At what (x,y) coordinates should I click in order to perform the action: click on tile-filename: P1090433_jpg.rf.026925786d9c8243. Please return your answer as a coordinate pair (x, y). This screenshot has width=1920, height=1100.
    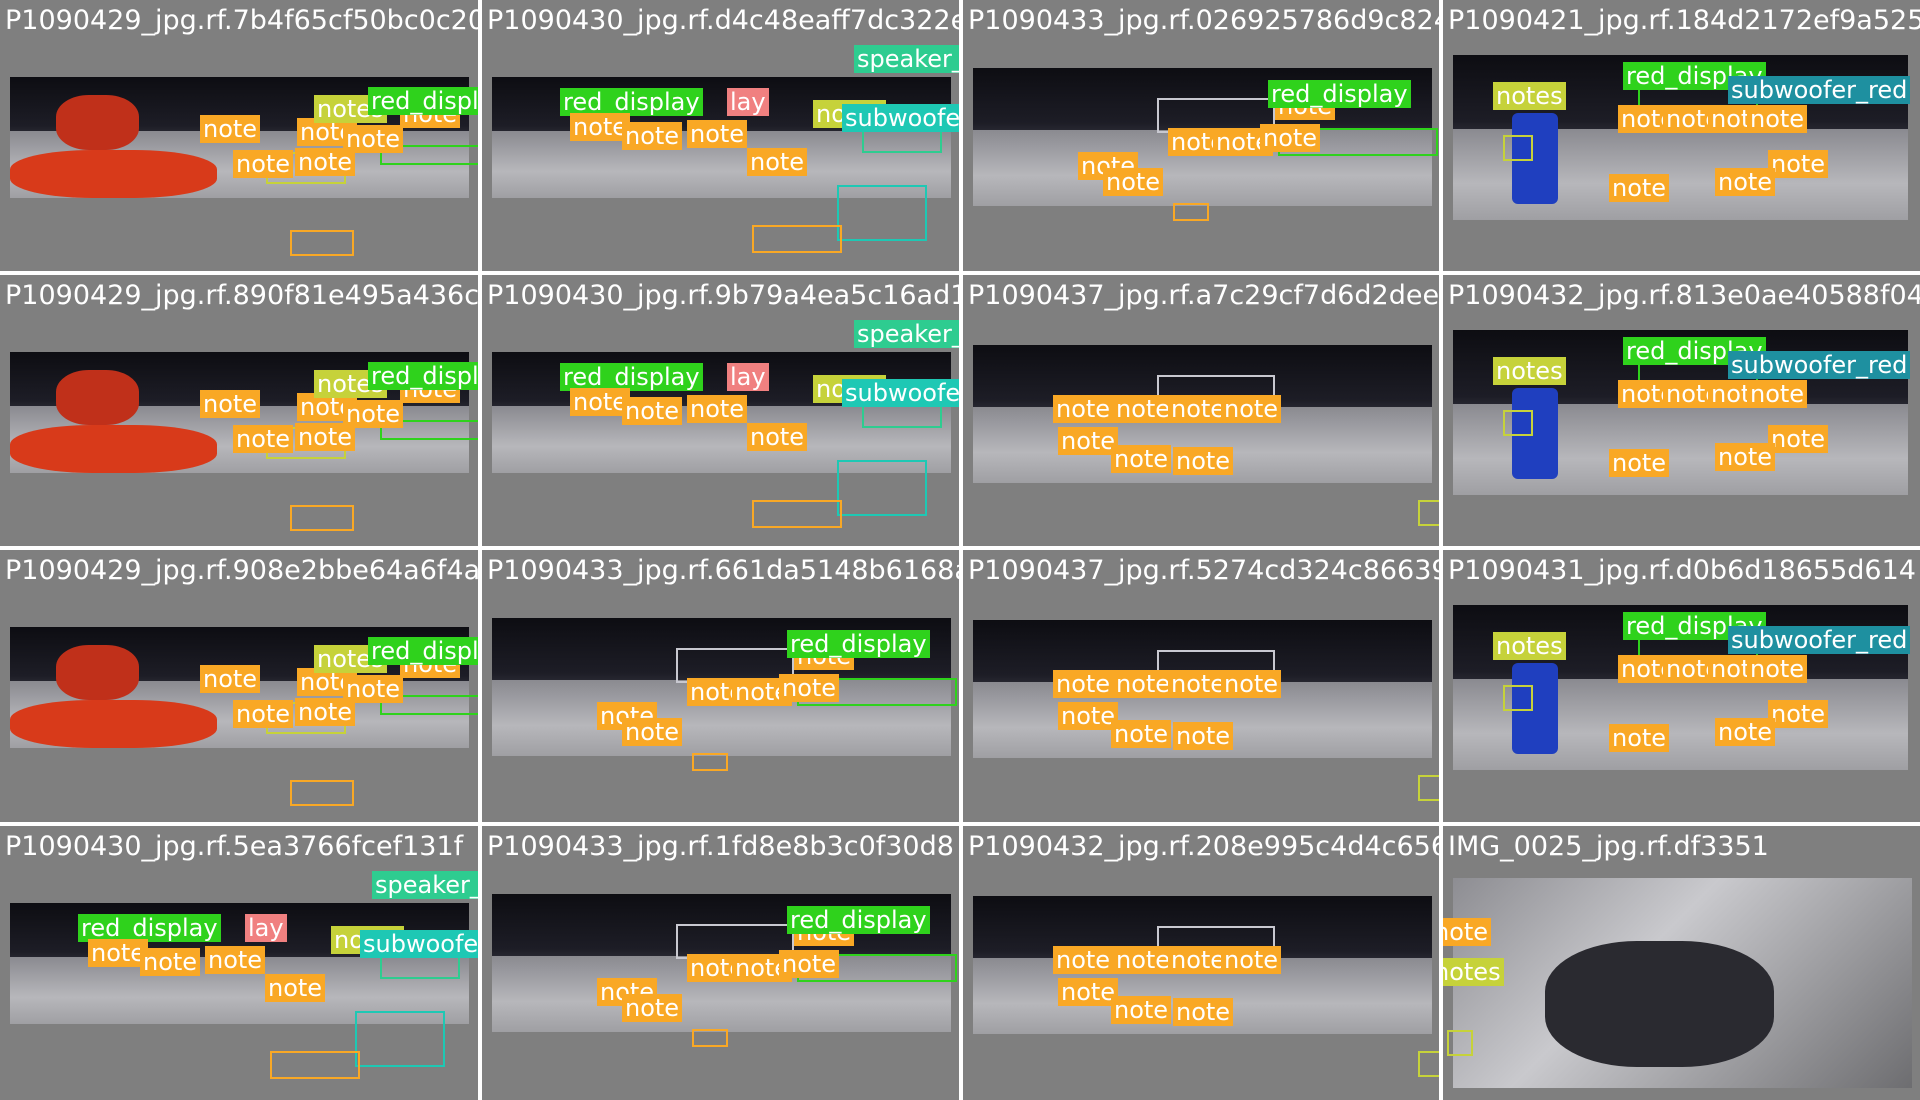
    Looking at the image, I should click on (1203, 20).